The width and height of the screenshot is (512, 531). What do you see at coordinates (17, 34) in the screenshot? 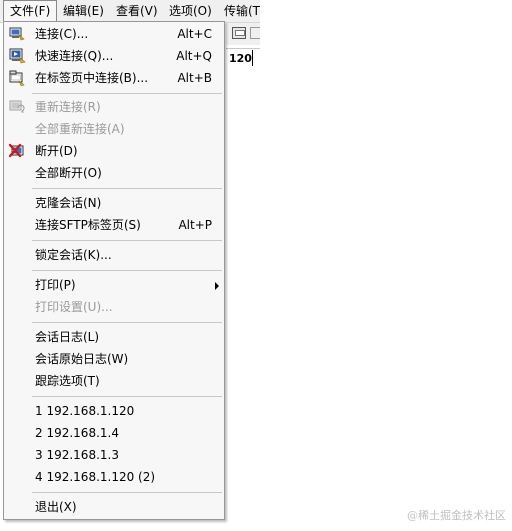
I see `connect-icon` at bounding box center [17, 34].